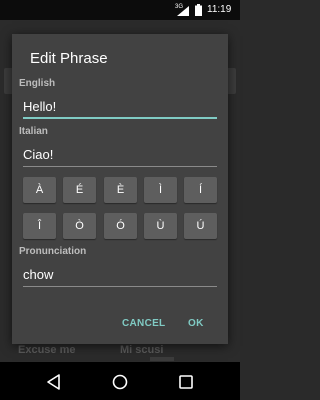  What do you see at coordinates (33, 131) in the screenshot?
I see `italian-label: Italian` at bounding box center [33, 131].